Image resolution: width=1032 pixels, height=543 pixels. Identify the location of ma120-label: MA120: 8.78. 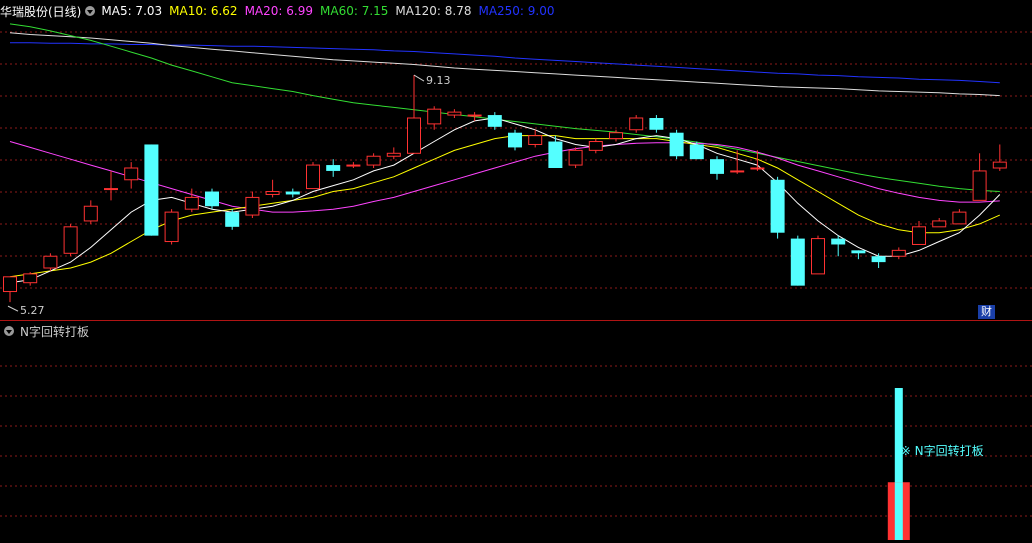
(433, 11).